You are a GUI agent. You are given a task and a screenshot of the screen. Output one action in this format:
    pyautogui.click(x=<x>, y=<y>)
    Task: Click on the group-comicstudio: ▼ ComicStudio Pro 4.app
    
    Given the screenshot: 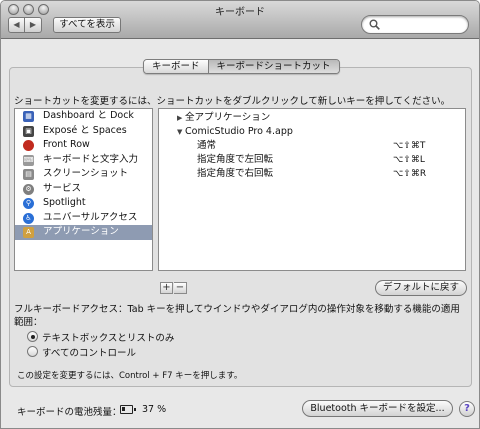 What is the action you would take?
    pyautogui.click(x=312, y=132)
    